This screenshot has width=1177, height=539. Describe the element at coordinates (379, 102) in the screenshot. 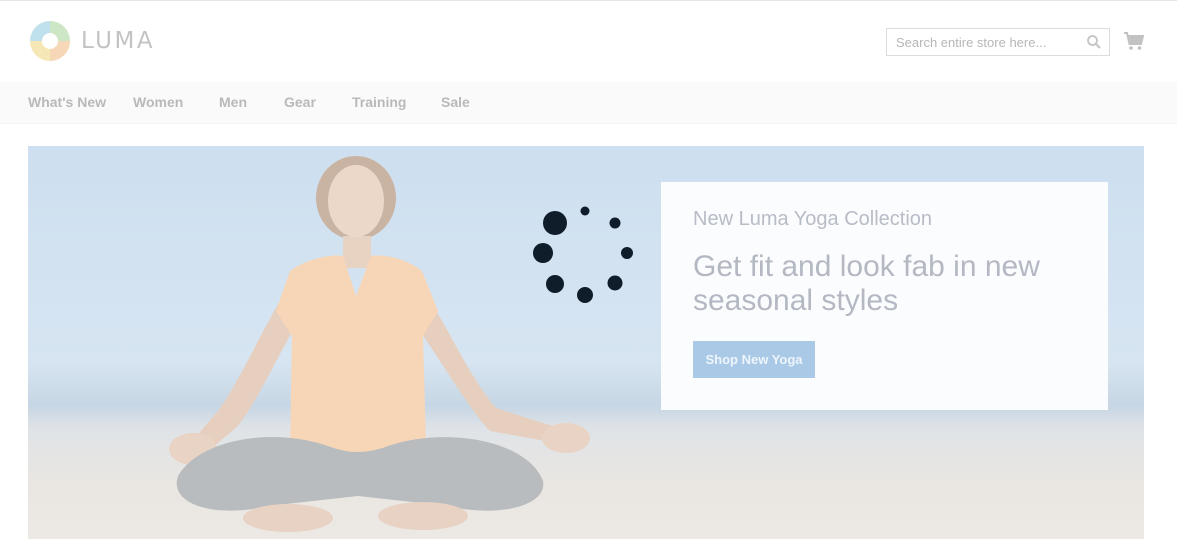

I see `nav-item-training: Training` at that location.